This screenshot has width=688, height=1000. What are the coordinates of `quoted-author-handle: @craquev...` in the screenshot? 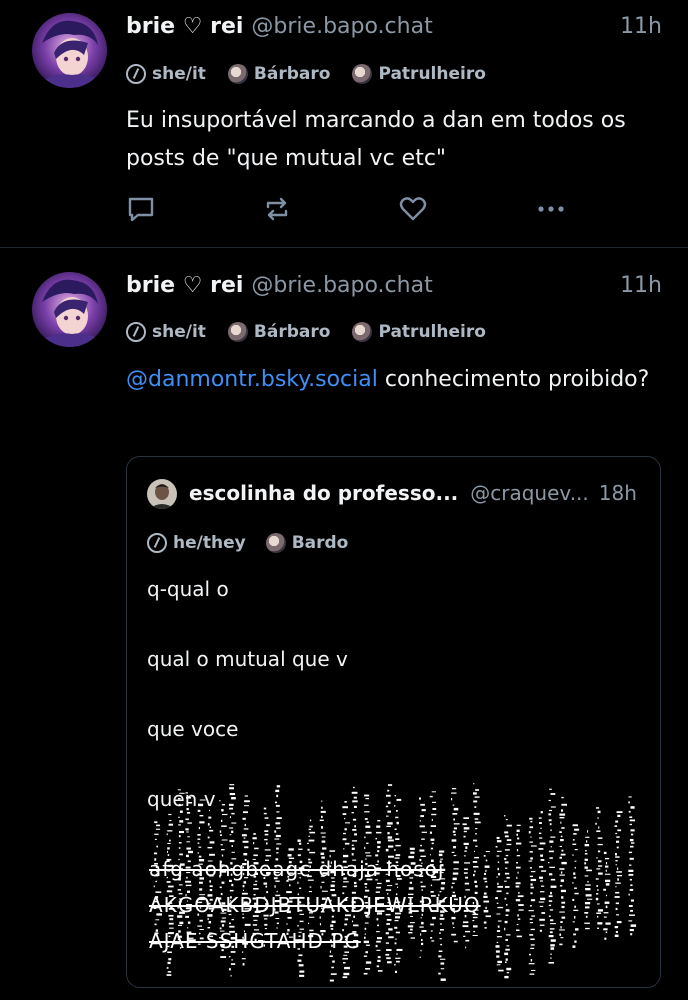 It's located at (529, 493).